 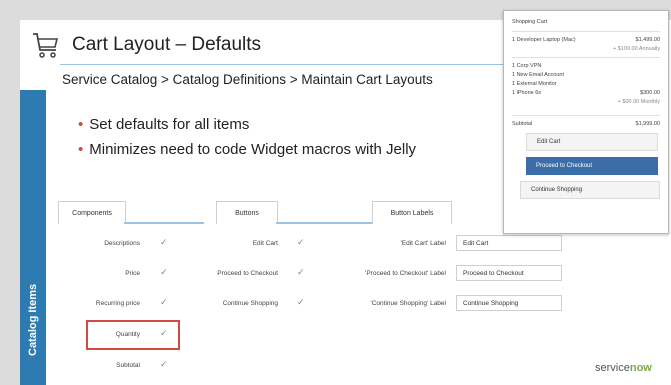 What do you see at coordinates (509, 303) in the screenshot?
I see `continue-label-field: Continue Shopping` at bounding box center [509, 303].